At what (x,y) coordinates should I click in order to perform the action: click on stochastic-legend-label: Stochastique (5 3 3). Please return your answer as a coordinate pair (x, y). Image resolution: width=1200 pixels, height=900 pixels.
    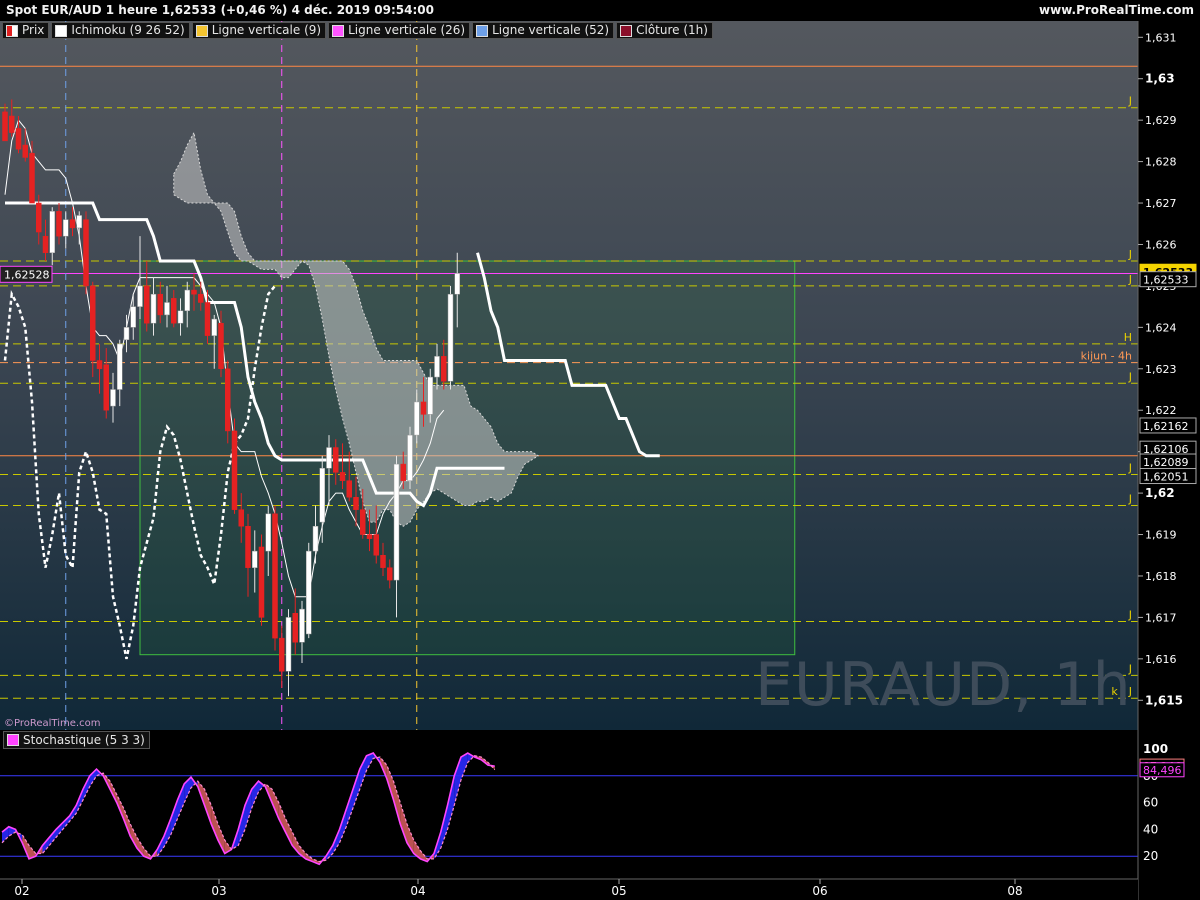
    Looking at the image, I should click on (84, 739).